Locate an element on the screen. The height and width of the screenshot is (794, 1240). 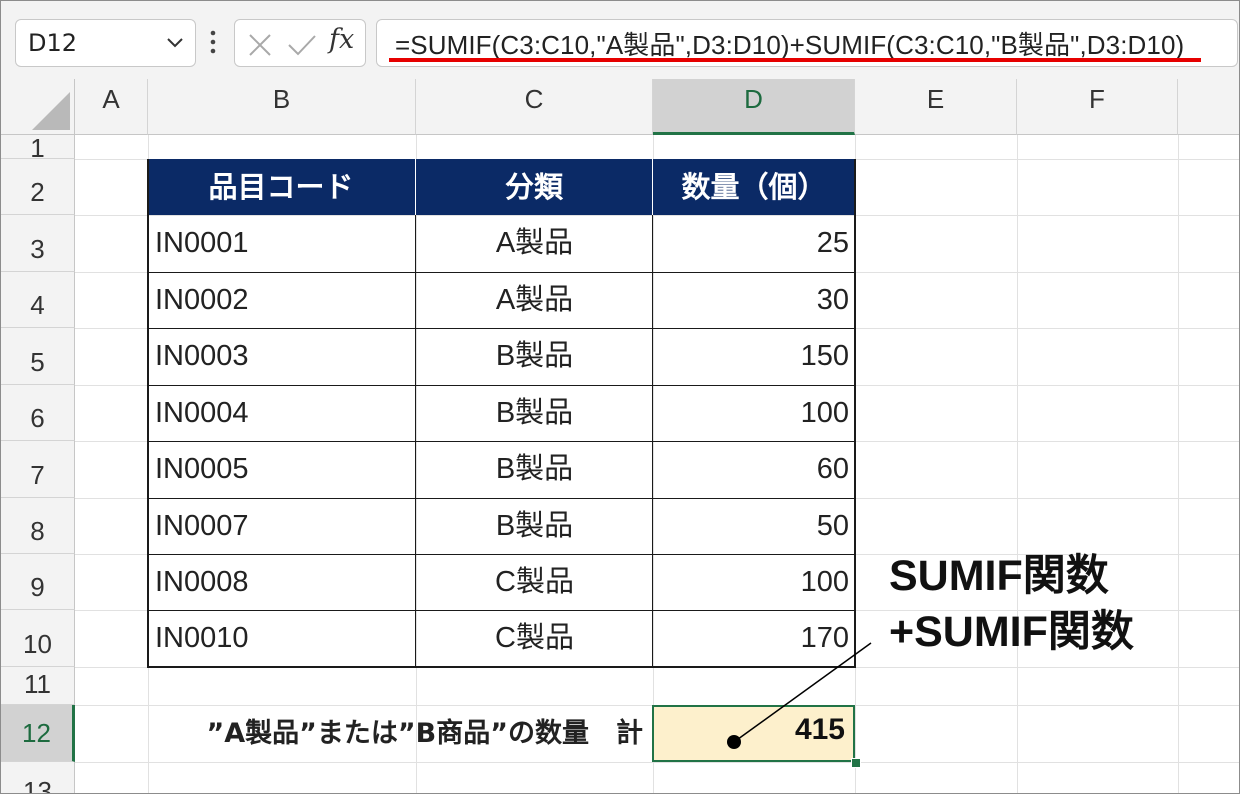
cell-code: IN0007 is located at coordinates (282, 526).